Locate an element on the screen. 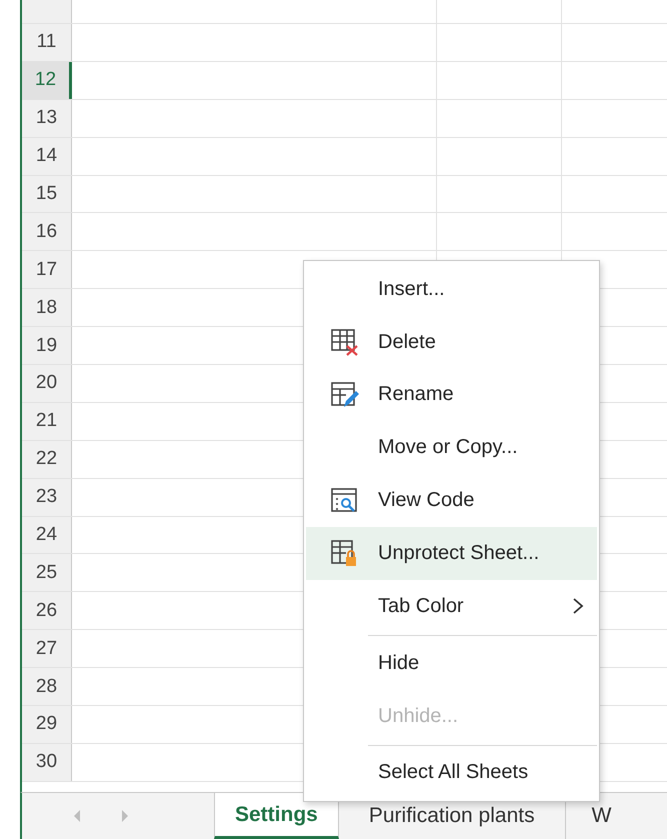 The height and width of the screenshot is (839, 667). row-header: 30 is located at coordinates (47, 762).